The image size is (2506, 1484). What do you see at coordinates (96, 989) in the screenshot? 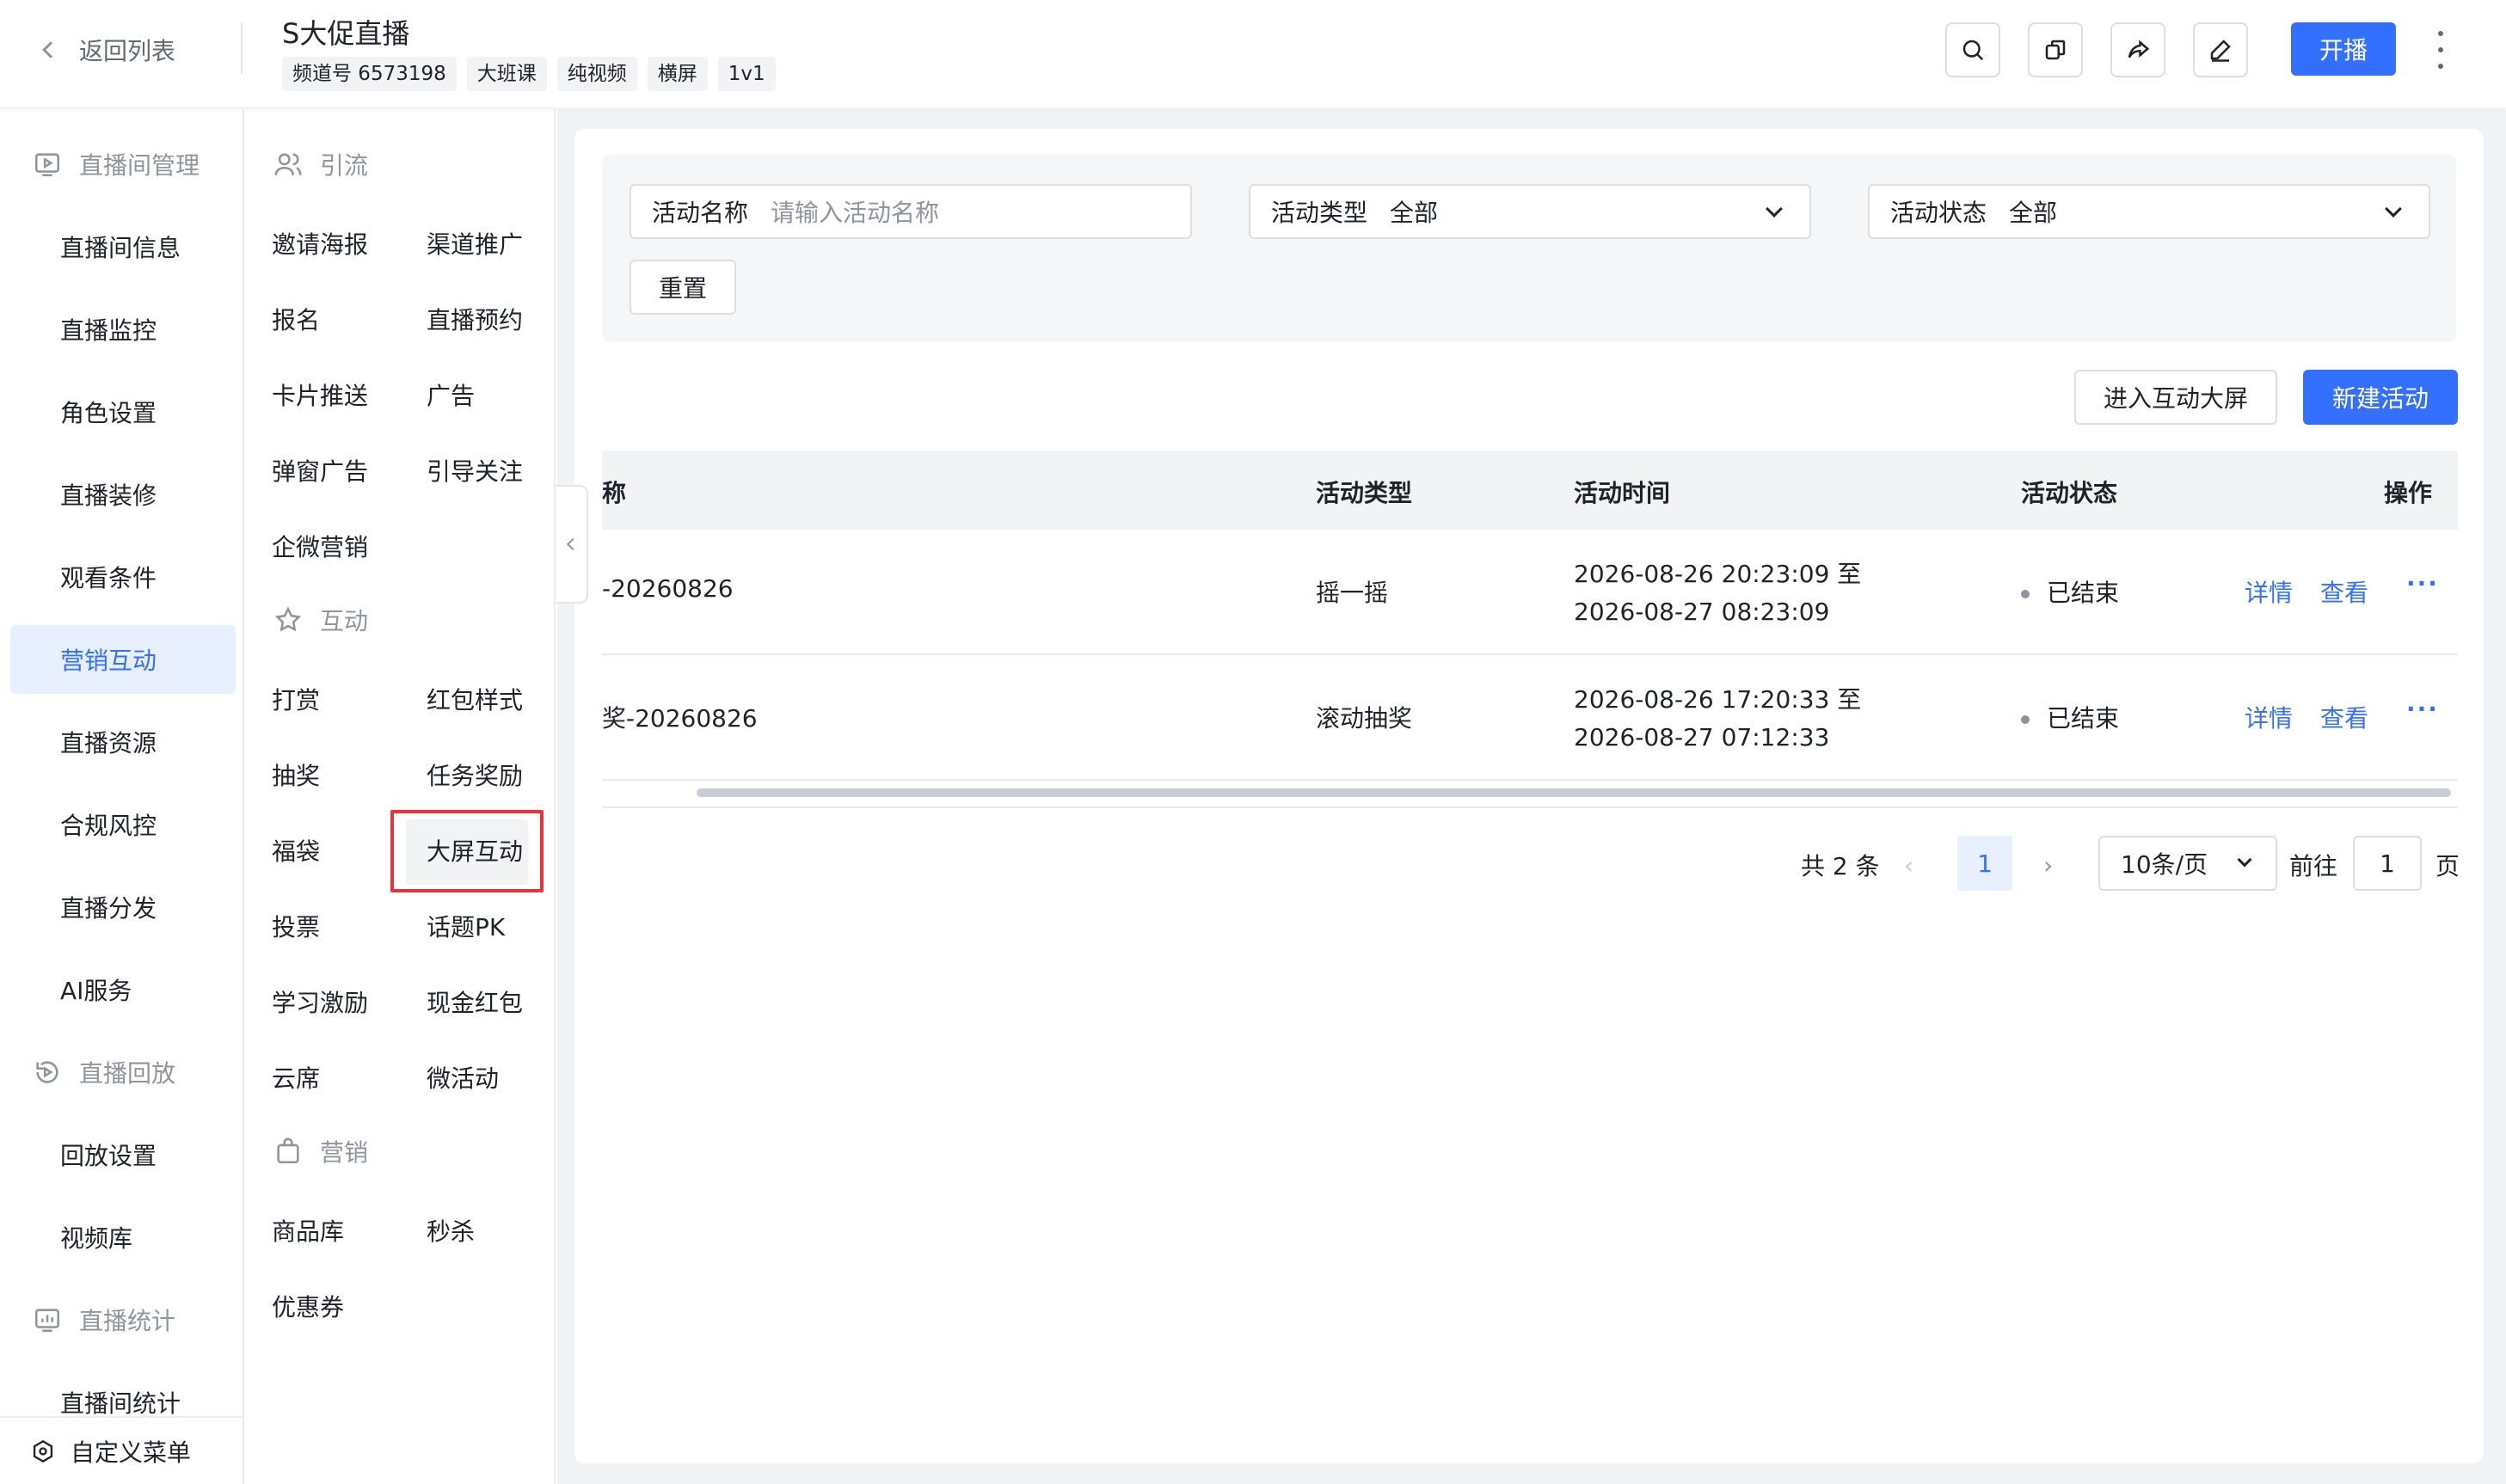
I see `sidebar-item-ai: AI服务` at bounding box center [96, 989].